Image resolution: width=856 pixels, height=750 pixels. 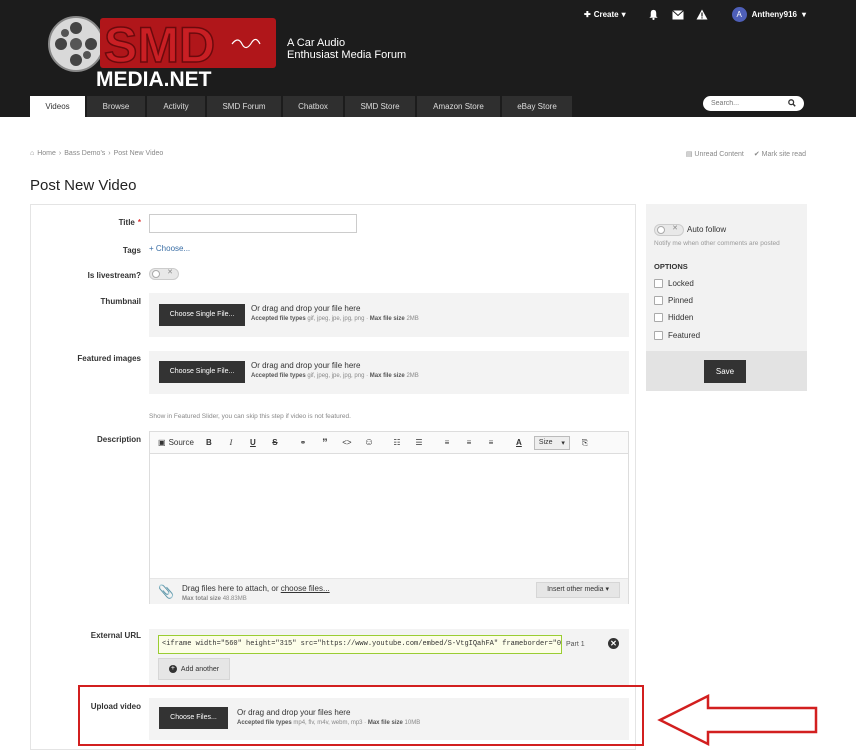 What do you see at coordinates (347, 55) in the screenshot?
I see `tagline-line-2: Enthusiast Media Forum` at bounding box center [347, 55].